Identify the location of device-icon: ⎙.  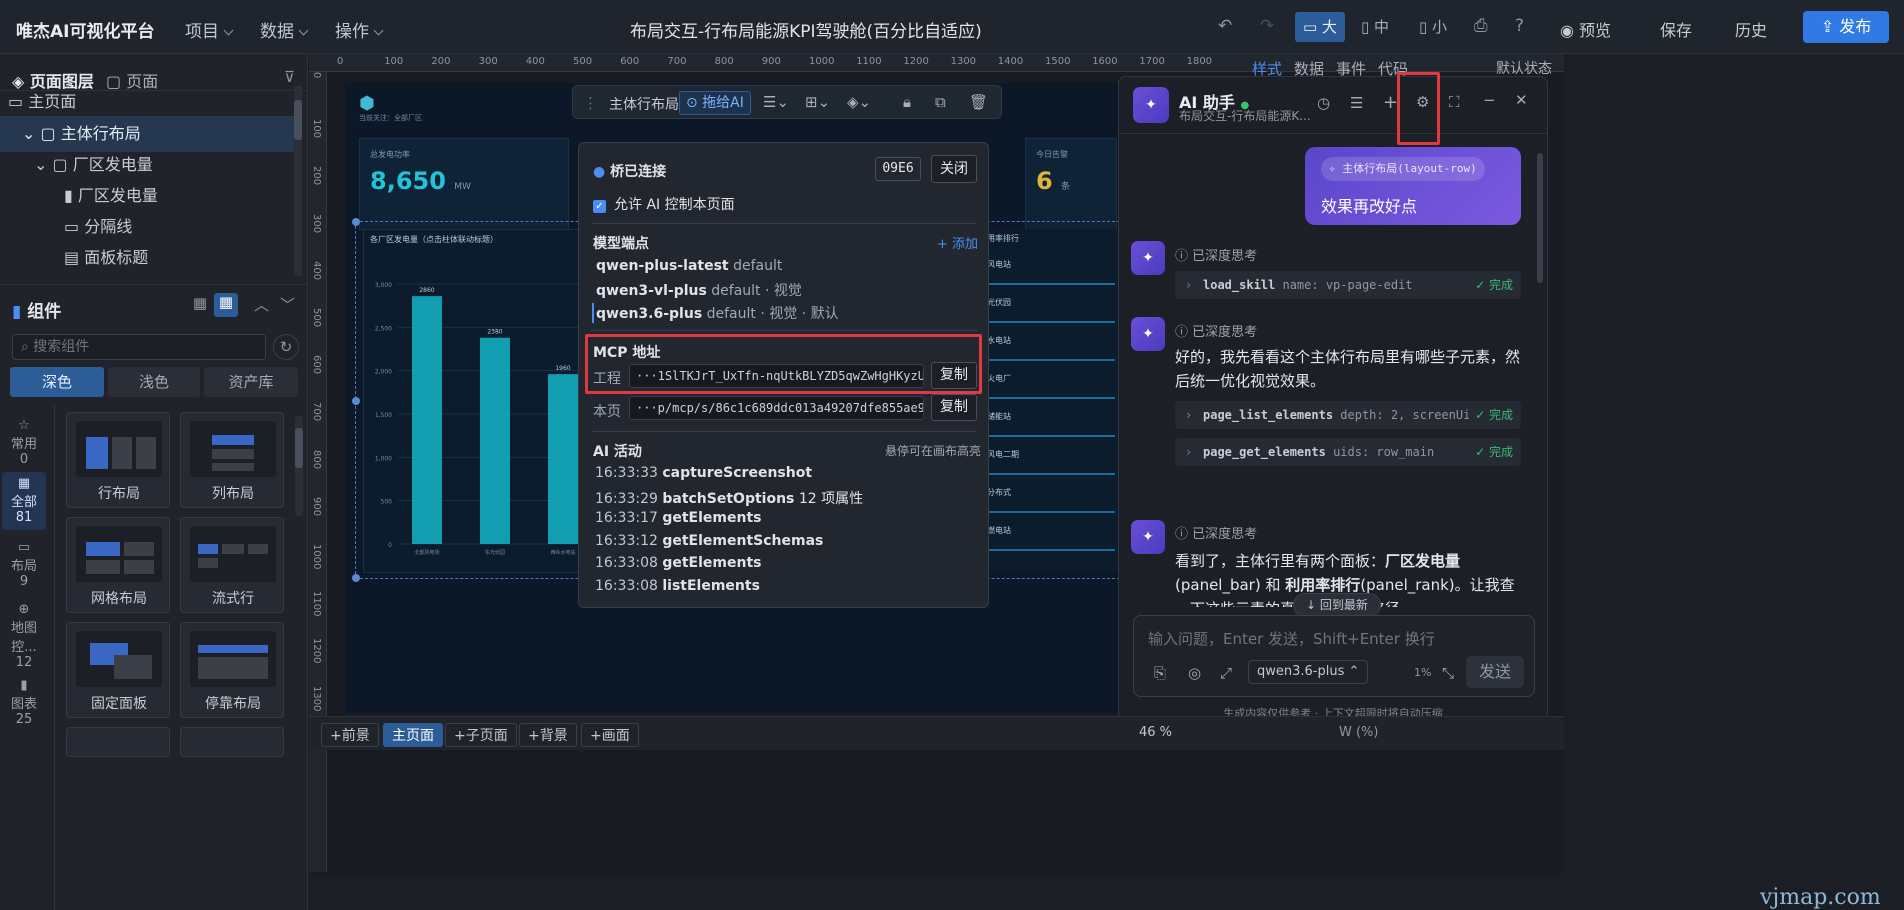
(1481, 26).